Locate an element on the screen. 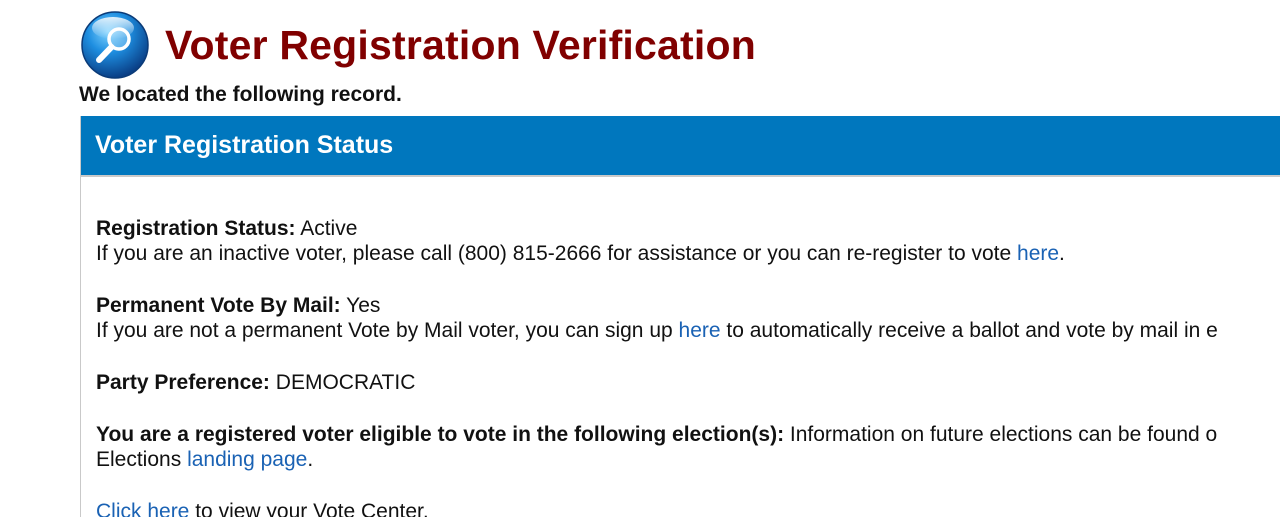  vote-center-row: Click here to view your Vote Center. is located at coordinates (688, 508).